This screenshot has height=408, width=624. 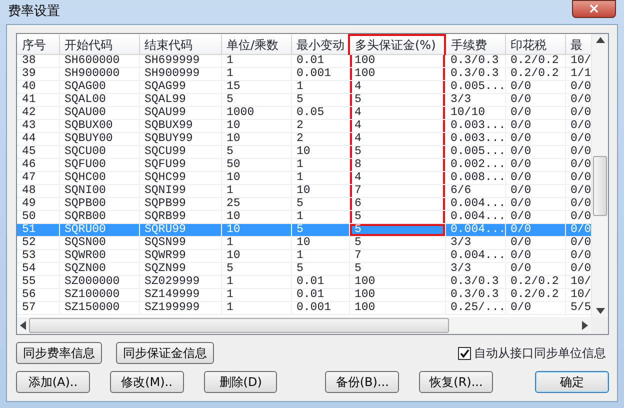 I want to click on table-cell: SQBUY99, so click(x=180, y=139).